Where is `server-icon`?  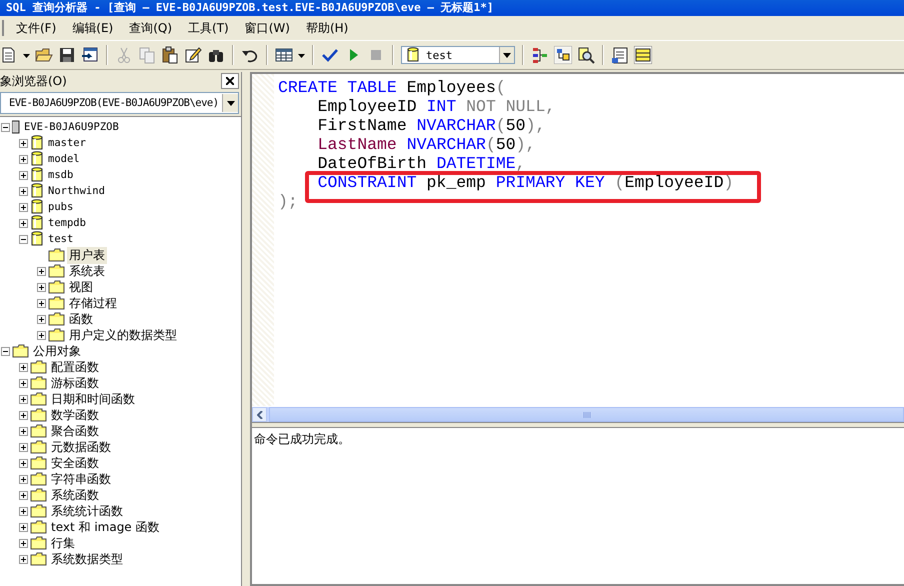
server-icon is located at coordinates (16, 127).